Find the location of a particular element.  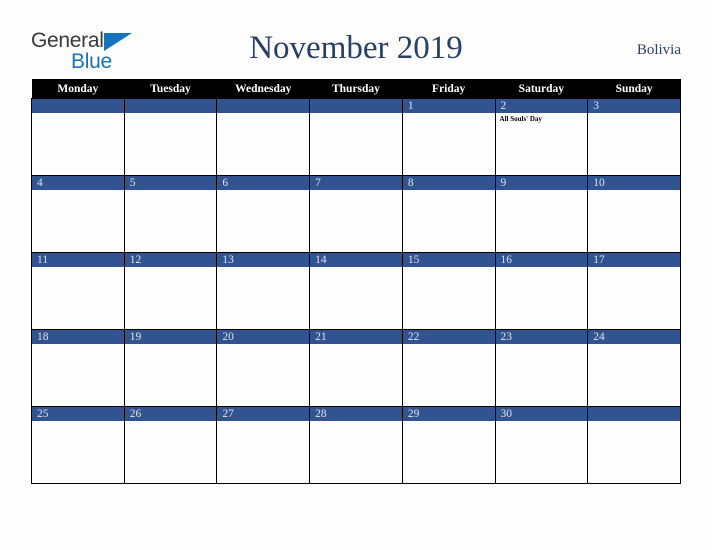

calendar-day-cell: 2 All Souls' Day is located at coordinates (541, 137).